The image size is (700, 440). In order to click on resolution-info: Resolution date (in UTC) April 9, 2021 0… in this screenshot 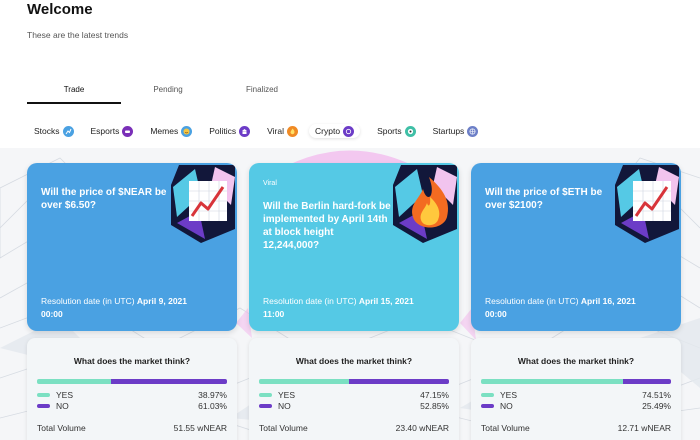, I will do `click(136, 308)`.